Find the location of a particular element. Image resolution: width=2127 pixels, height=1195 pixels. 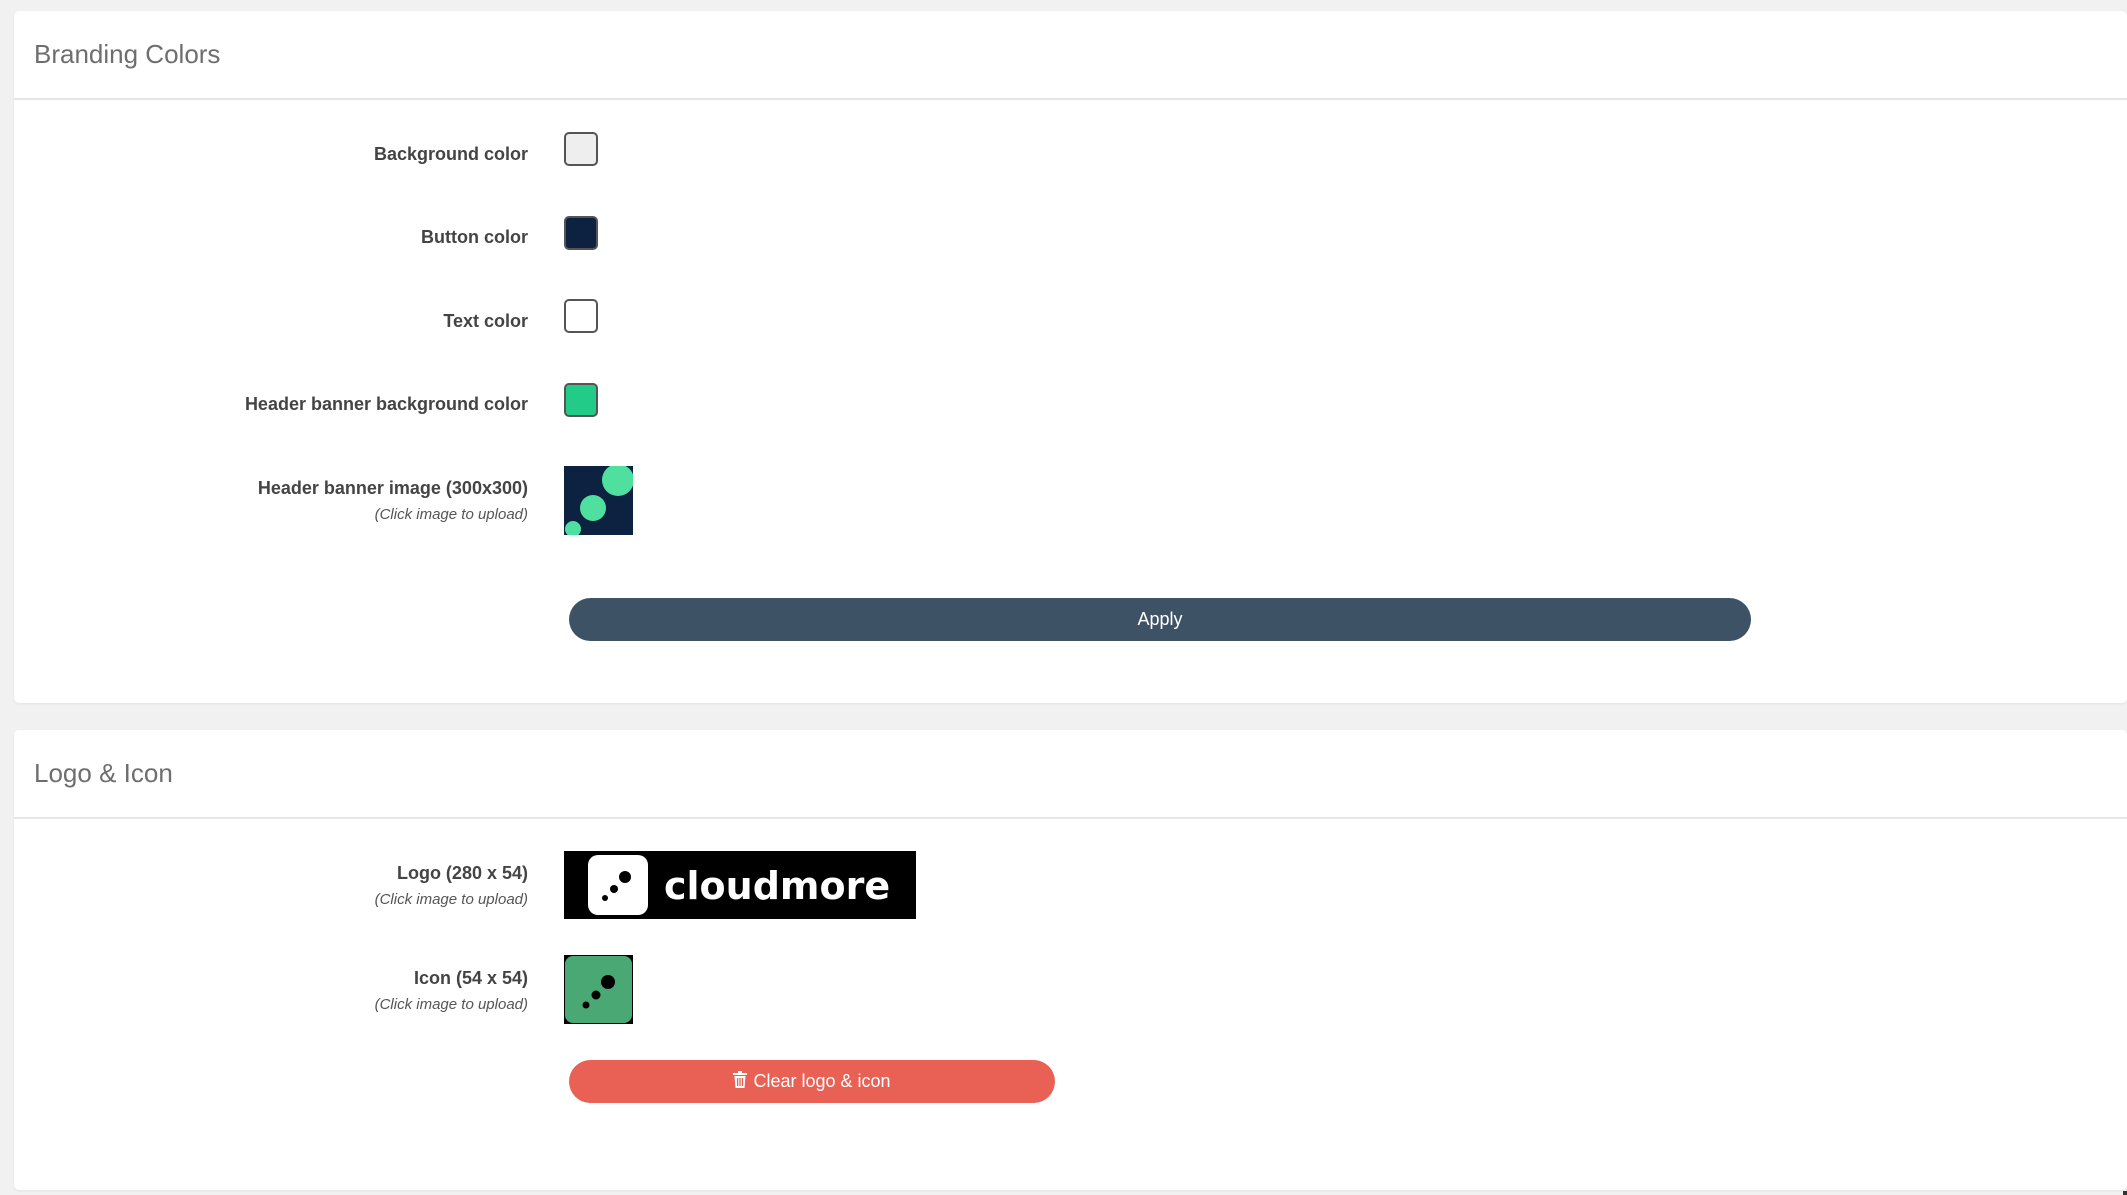

clear-logo-icon-label: Clear logo & icon is located at coordinates (822, 1081).